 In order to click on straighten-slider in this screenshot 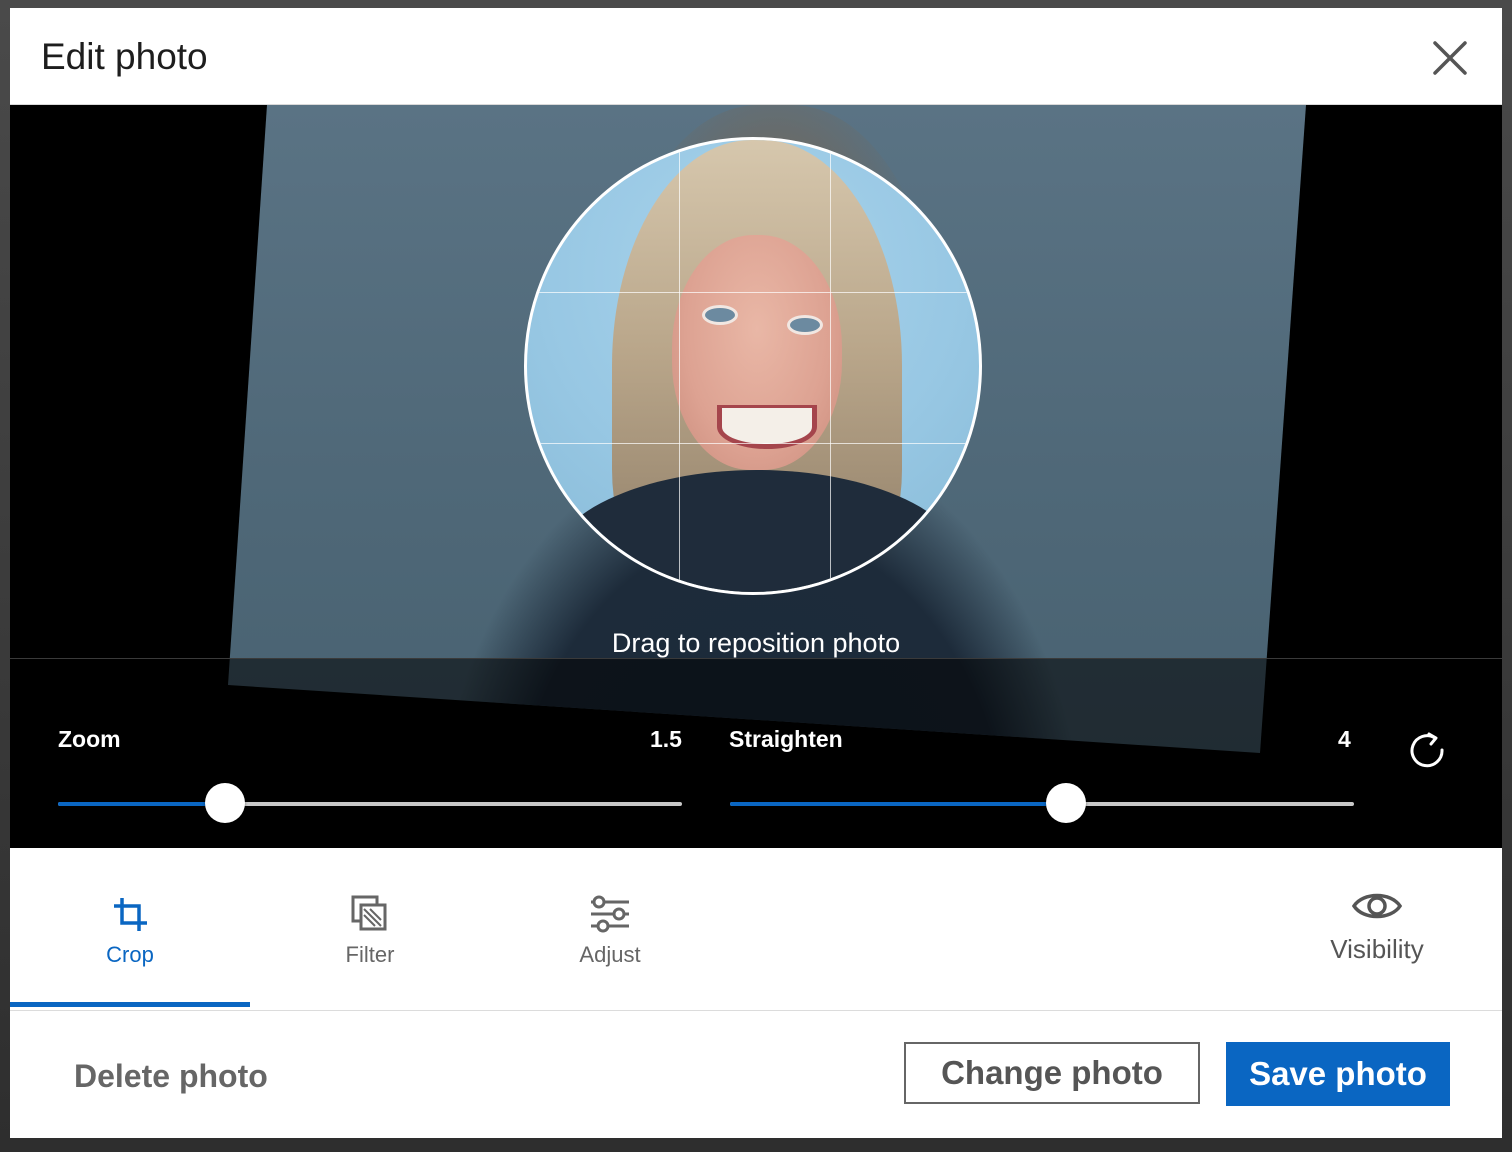, I will do `click(1042, 803)`.